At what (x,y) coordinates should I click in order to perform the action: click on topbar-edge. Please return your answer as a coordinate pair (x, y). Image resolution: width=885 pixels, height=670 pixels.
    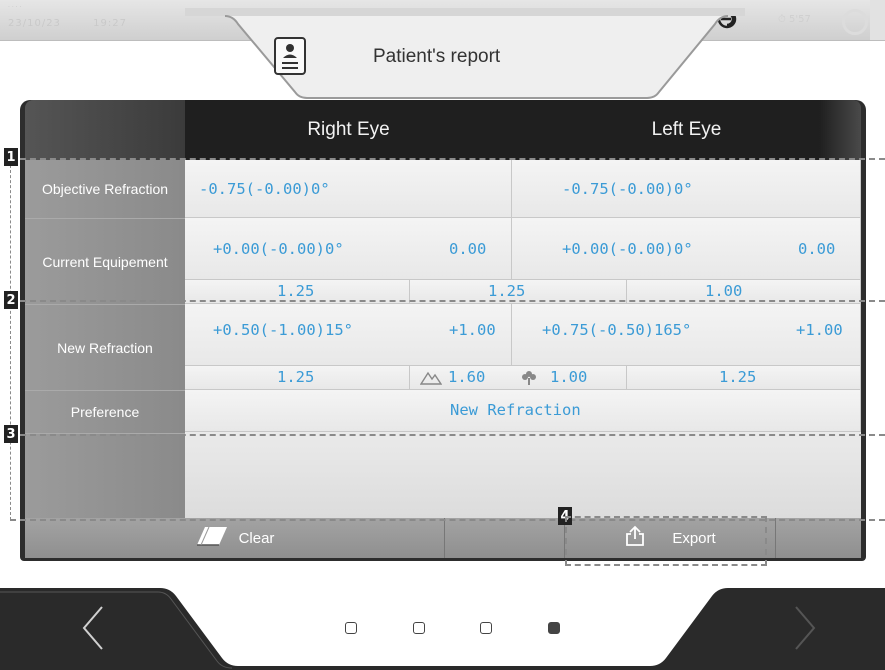
    Looking at the image, I should click on (877, 20).